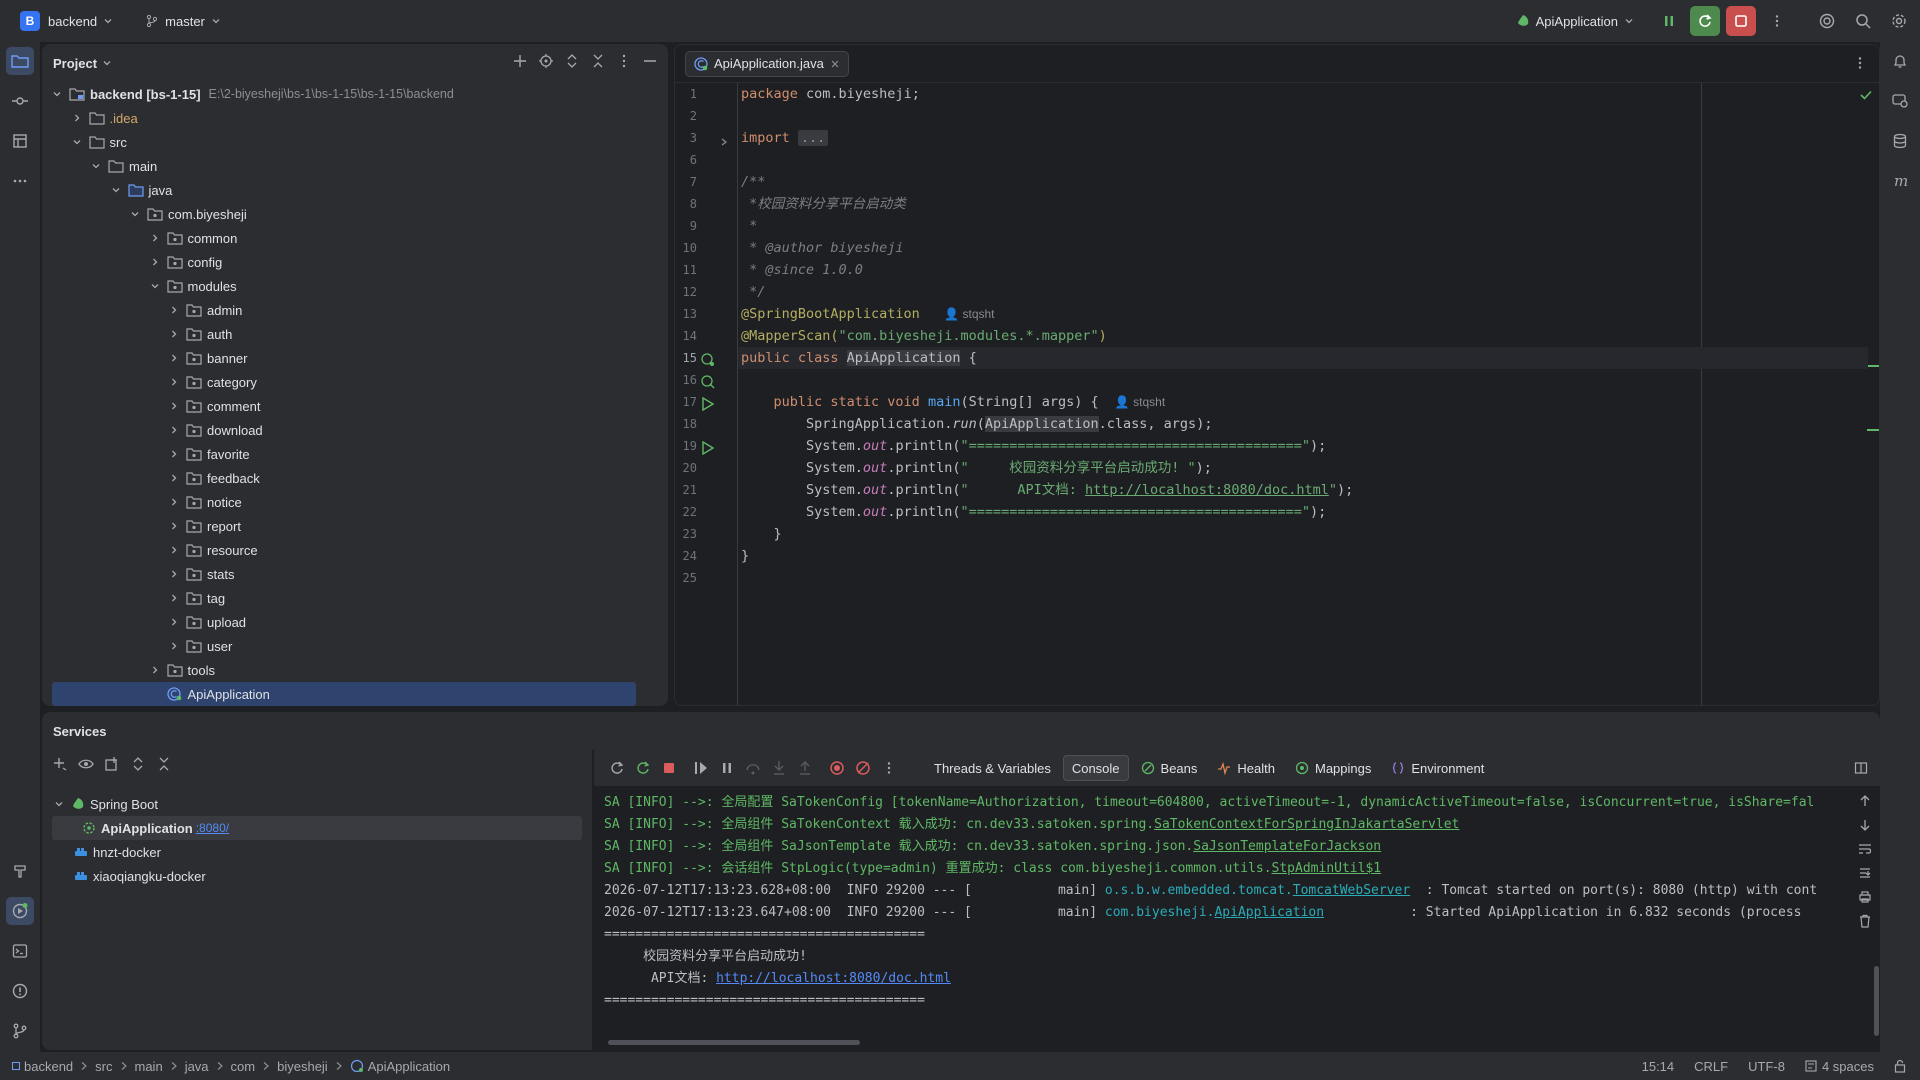 This screenshot has width=1920, height=1080. What do you see at coordinates (1899, 21) in the screenshot?
I see `gear-icon` at bounding box center [1899, 21].